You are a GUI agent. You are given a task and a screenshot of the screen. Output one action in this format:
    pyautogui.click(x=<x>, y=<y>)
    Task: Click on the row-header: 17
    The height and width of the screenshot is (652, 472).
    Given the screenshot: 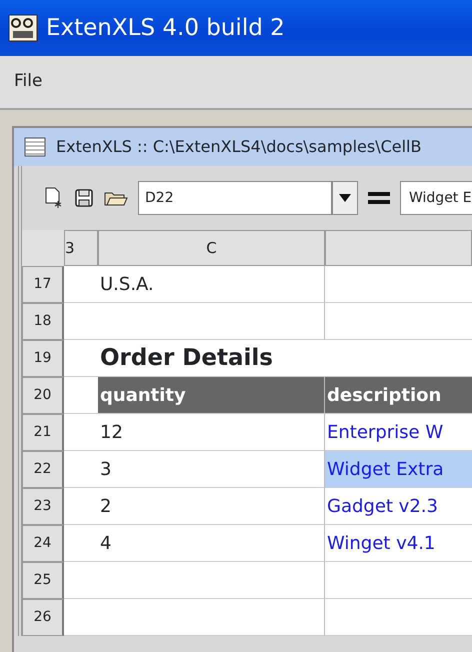 What is the action you would take?
    pyautogui.click(x=43, y=284)
    